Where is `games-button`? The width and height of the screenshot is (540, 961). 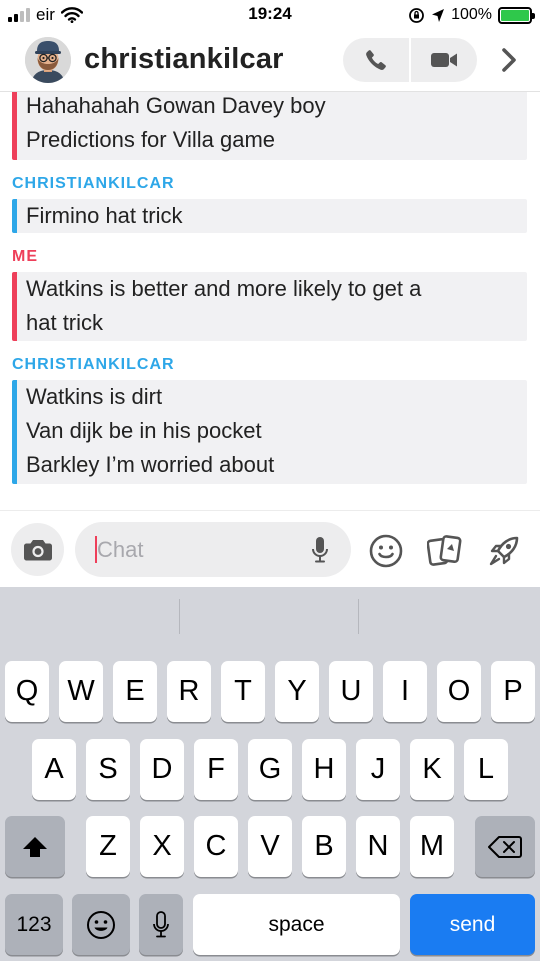 games-button is located at coordinates (504, 551).